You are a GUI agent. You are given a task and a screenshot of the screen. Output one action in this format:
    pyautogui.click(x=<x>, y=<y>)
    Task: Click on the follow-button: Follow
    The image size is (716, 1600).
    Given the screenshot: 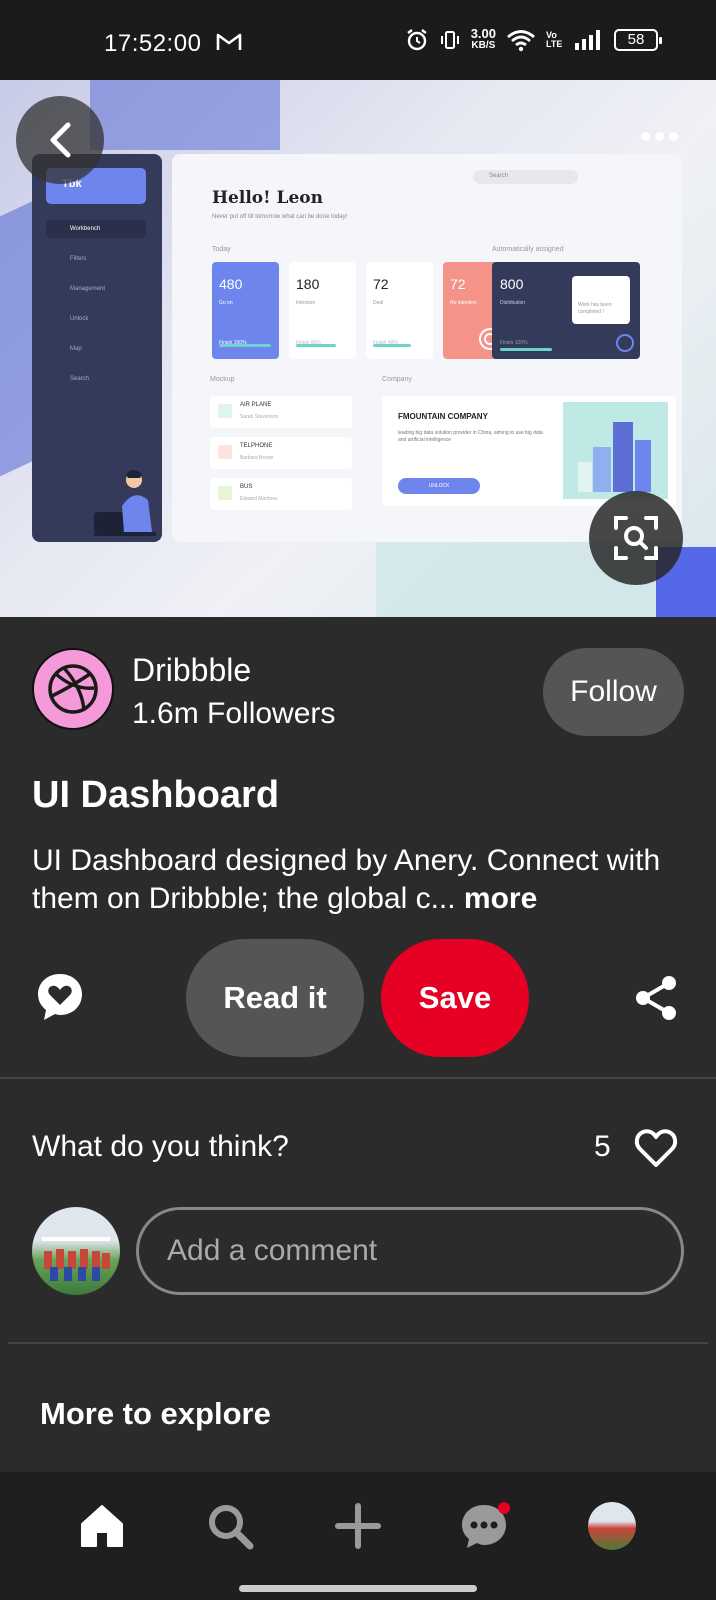 What is the action you would take?
    pyautogui.click(x=613, y=692)
    